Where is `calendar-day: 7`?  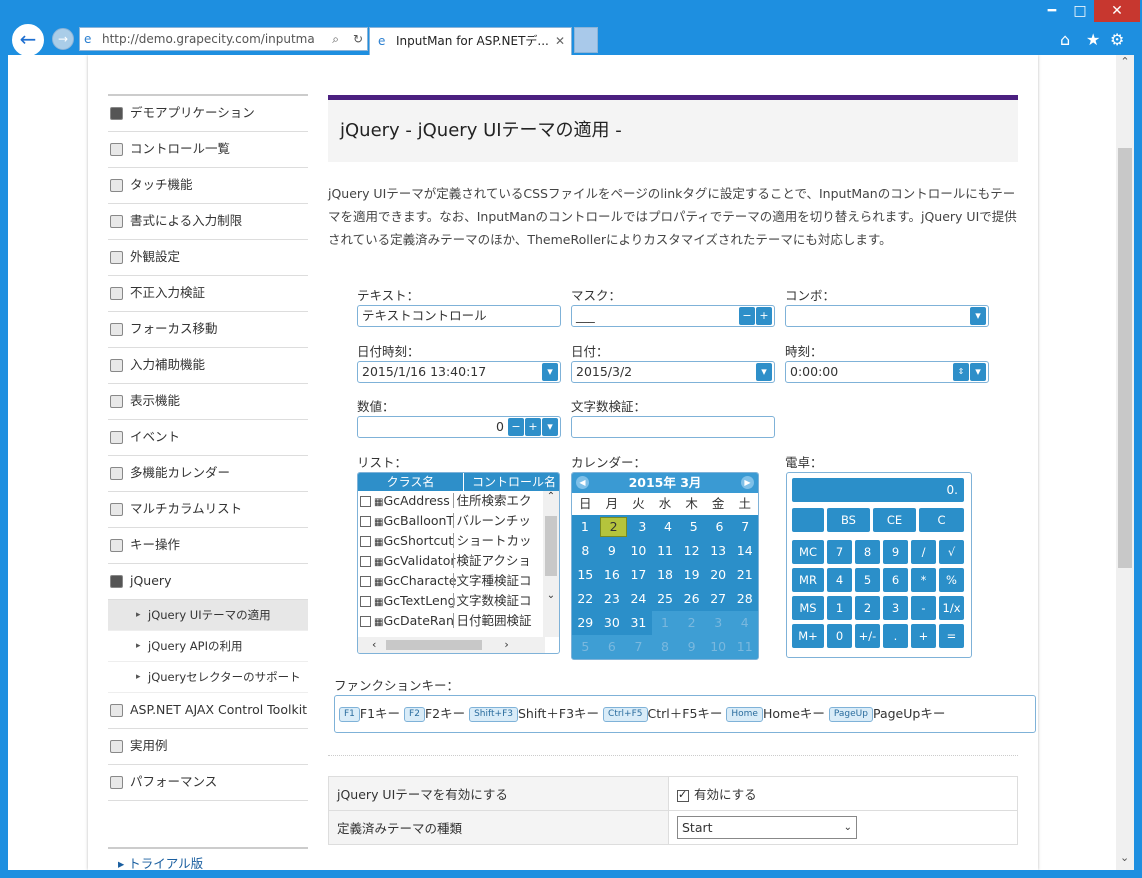
calendar-day: 7 is located at coordinates (745, 527).